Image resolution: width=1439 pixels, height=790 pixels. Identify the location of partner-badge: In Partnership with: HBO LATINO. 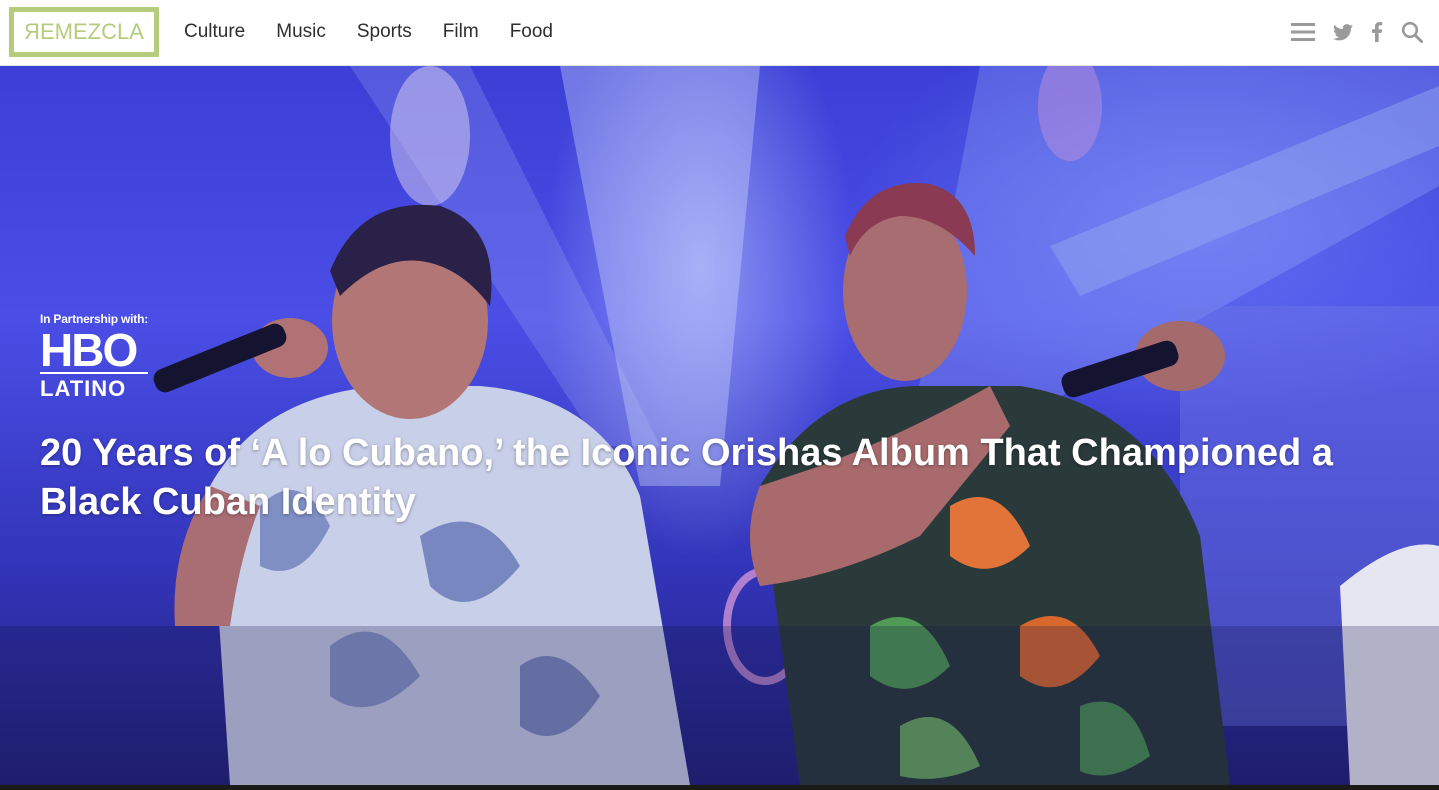
(94, 357).